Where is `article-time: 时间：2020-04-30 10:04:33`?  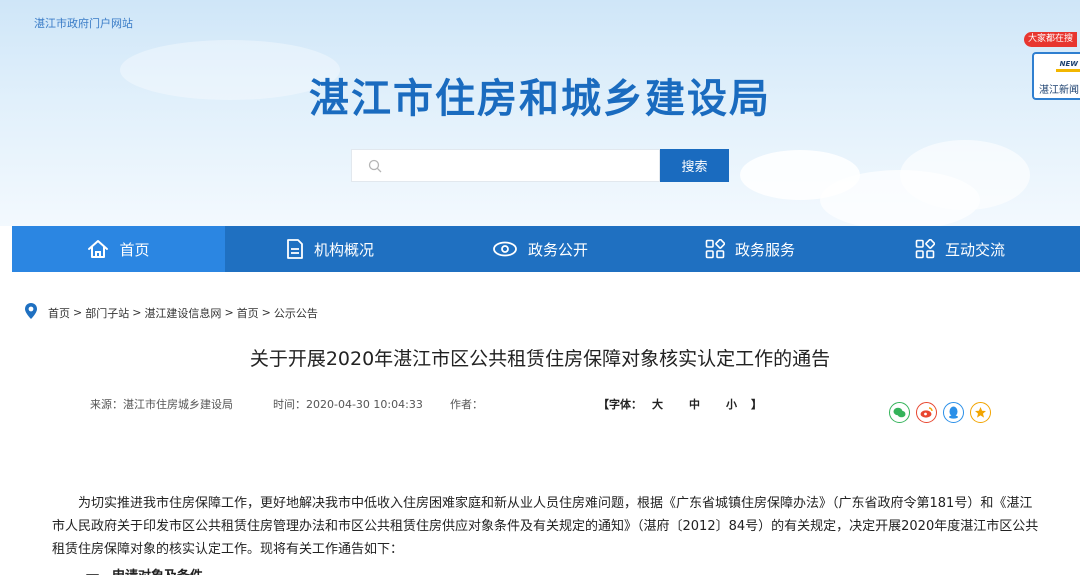 article-time: 时间：2020-04-30 10:04:33 is located at coordinates (348, 404).